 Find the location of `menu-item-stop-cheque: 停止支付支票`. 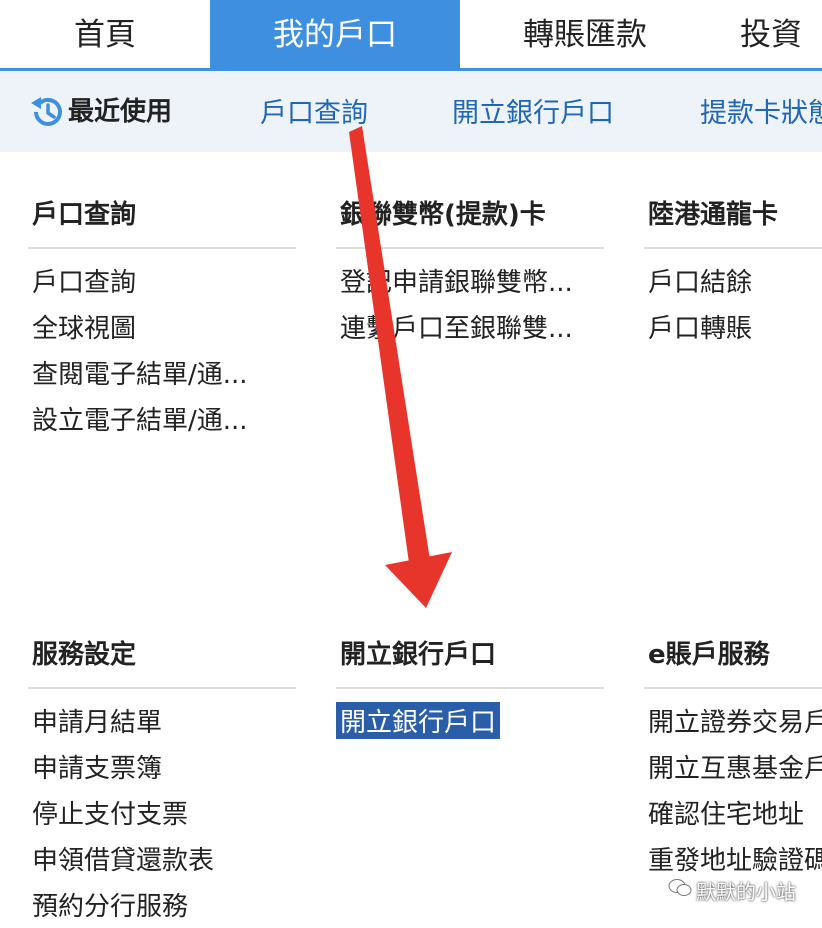

menu-item-stop-cheque: 停止支付支票 is located at coordinates (110, 812).